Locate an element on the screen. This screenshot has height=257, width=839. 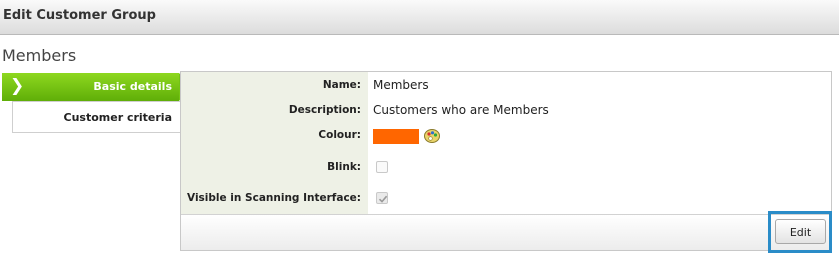
blink-checkbox is located at coordinates (382, 167).